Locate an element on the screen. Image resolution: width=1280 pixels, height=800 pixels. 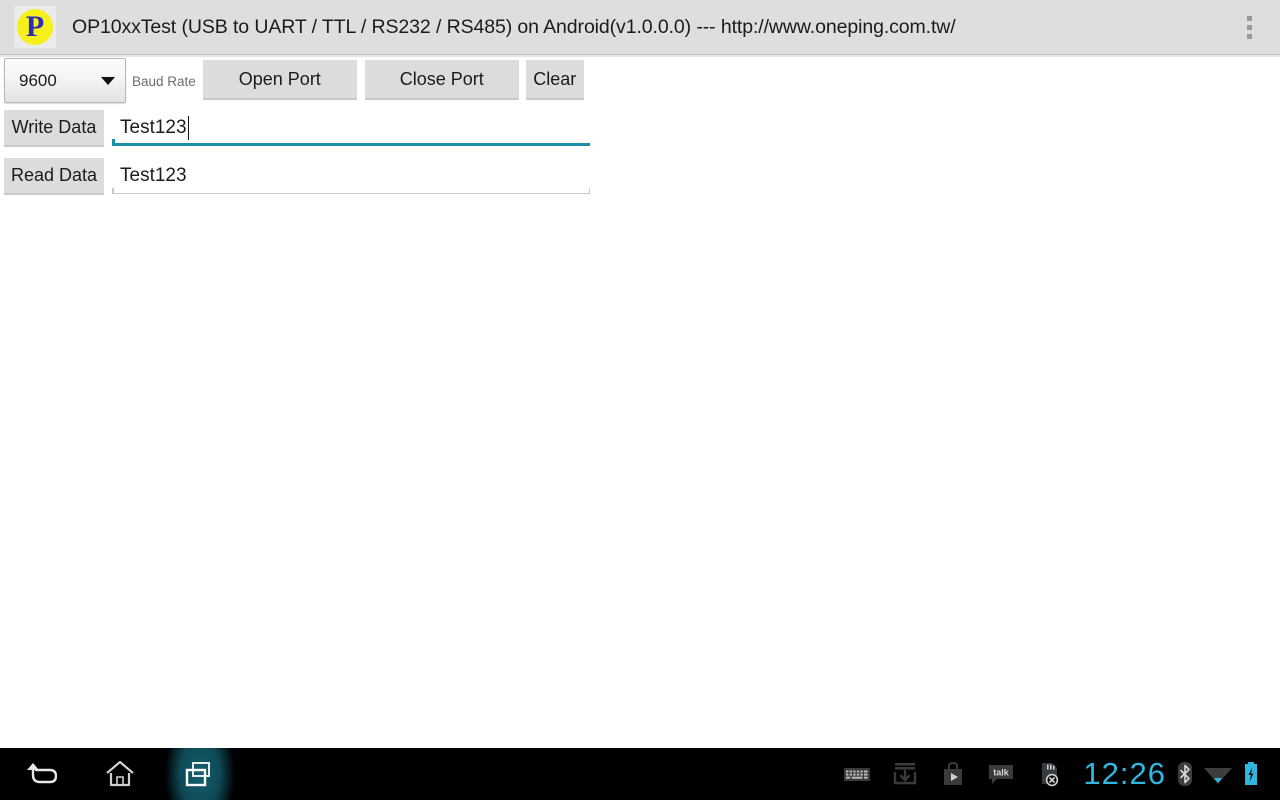
write-data-input: Test123 is located at coordinates (351, 128).